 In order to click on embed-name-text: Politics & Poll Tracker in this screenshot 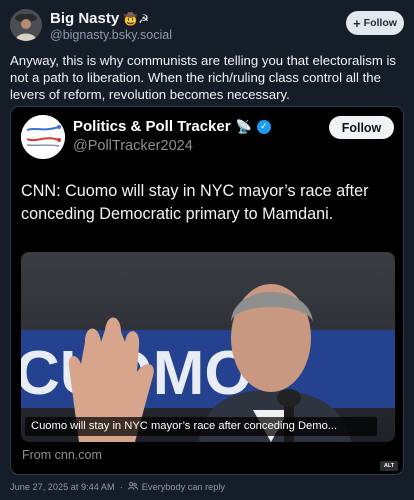, I will do `click(152, 126)`.